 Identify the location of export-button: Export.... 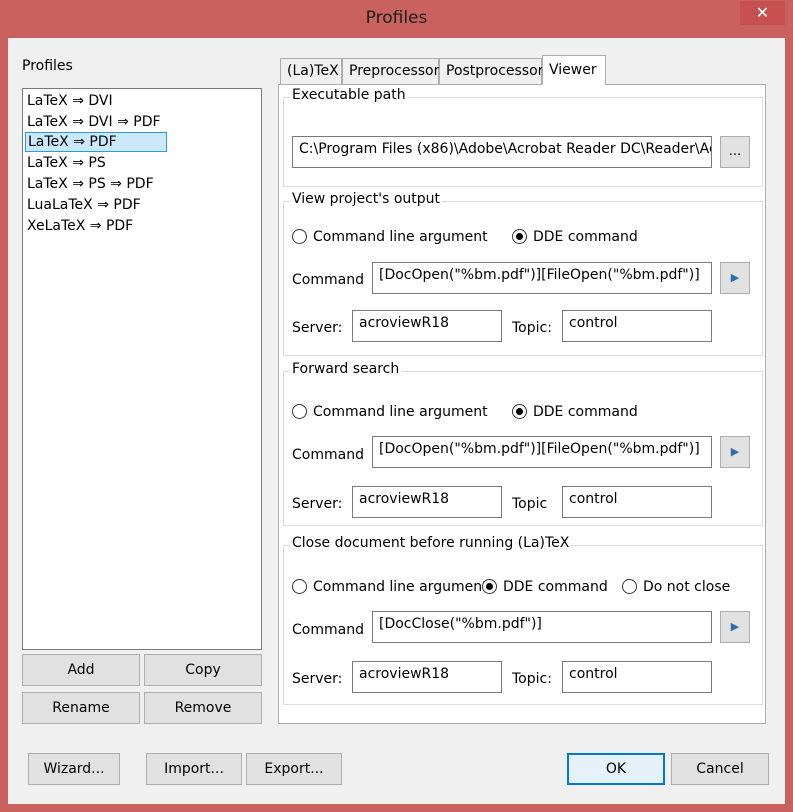
(294, 769).